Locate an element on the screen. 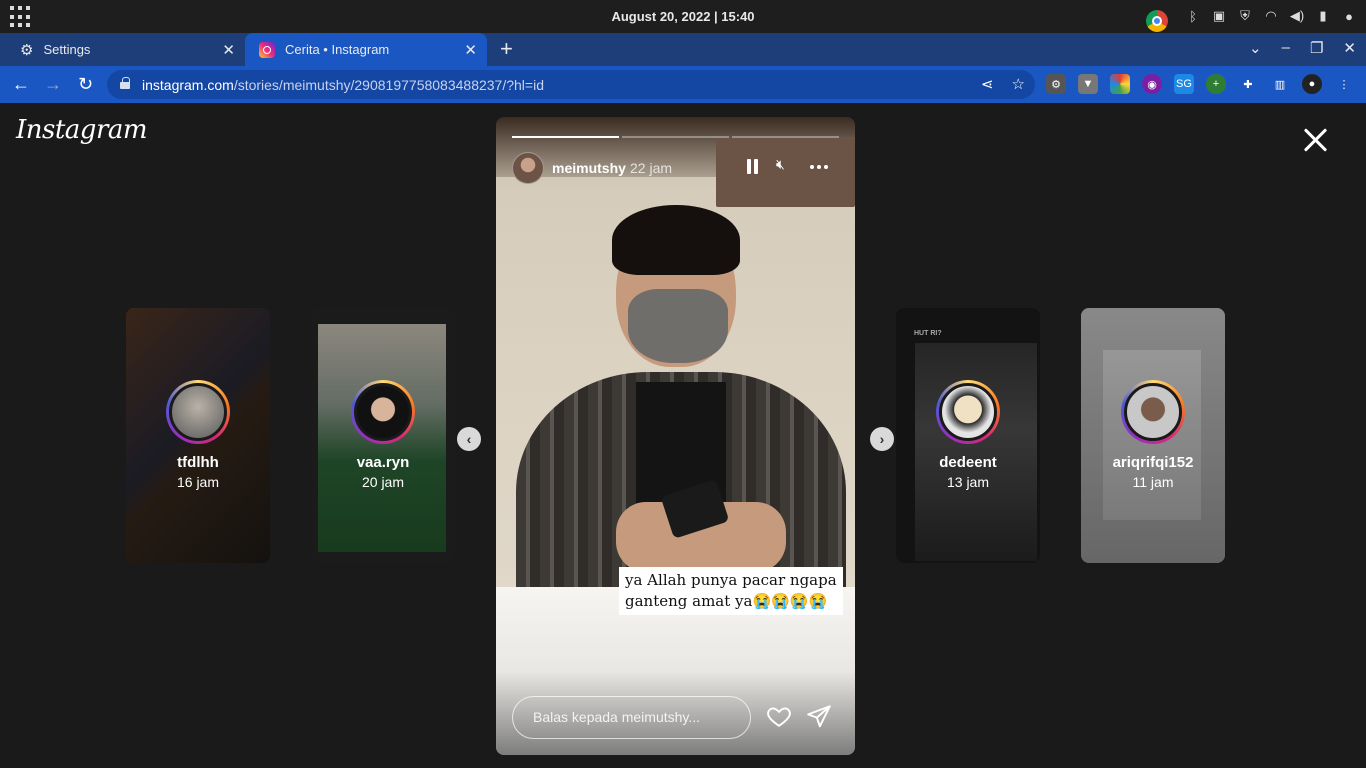  reply-box is located at coordinates (631, 717).